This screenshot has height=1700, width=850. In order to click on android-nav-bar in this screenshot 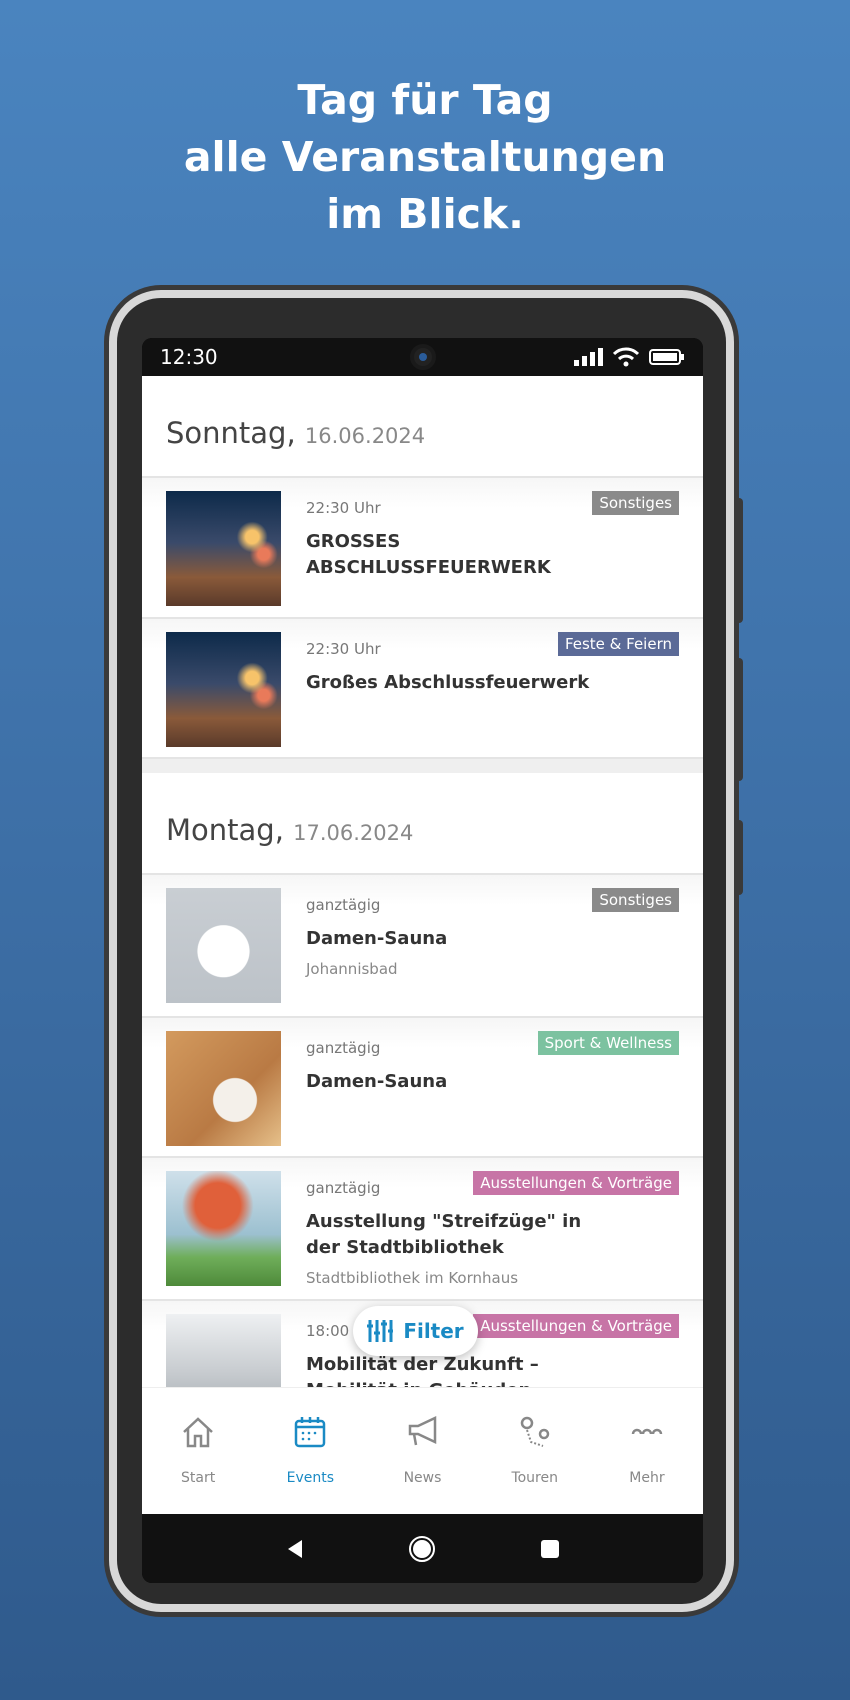, I will do `click(422, 1548)`.